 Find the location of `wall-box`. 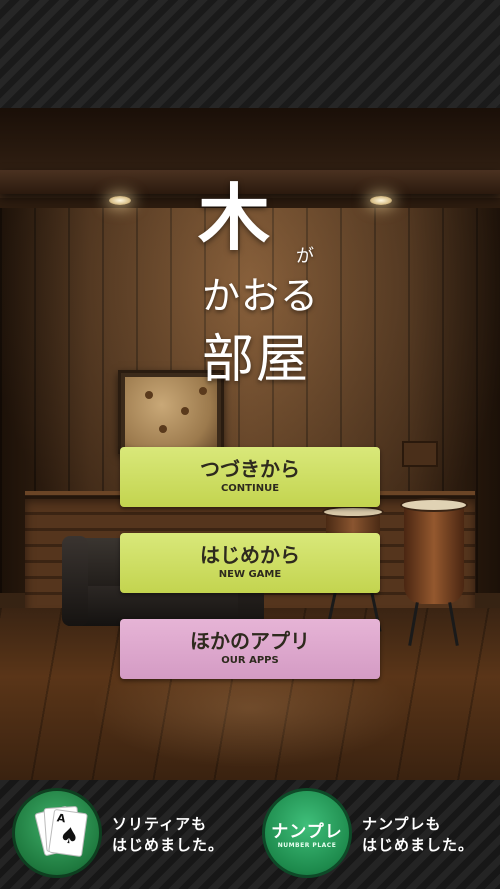

wall-box is located at coordinates (420, 454).